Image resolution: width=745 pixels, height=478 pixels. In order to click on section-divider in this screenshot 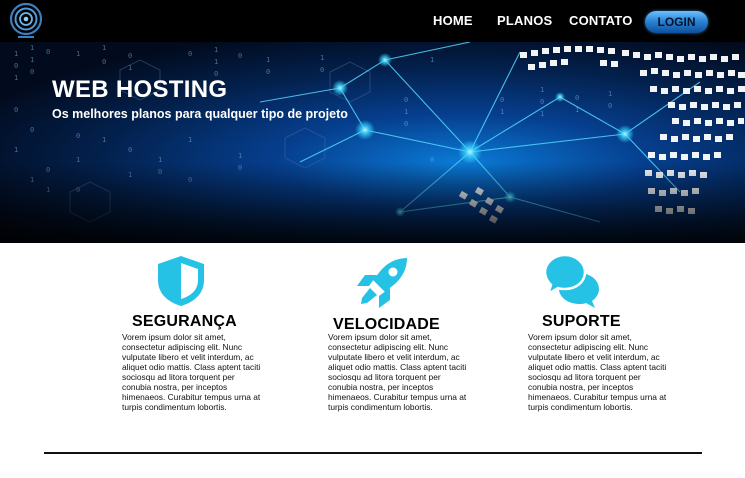, I will do `click(373, 453)`.